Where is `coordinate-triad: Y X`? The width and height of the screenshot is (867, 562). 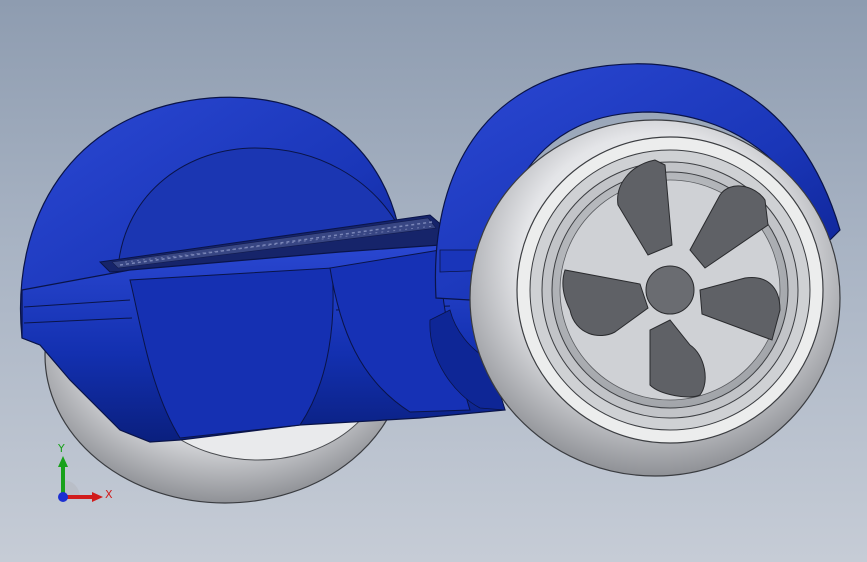 coordinate-triad: Y X is located at coordinates (85, 475).